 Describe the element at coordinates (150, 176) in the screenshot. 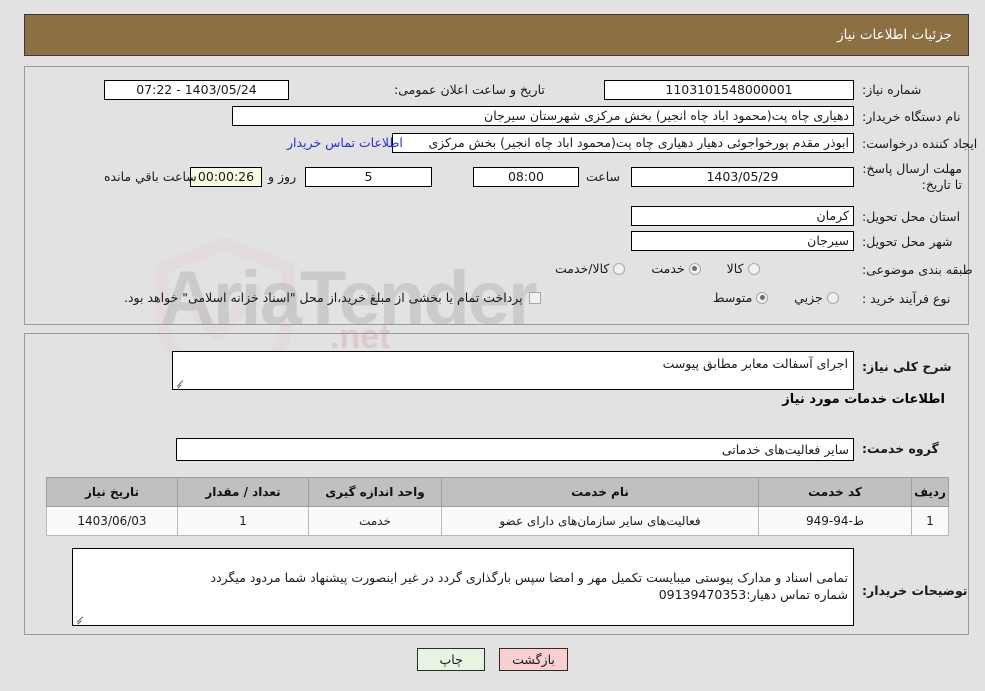

I see `countdown-suffix-label: ساعت باقي مانده` at that location.